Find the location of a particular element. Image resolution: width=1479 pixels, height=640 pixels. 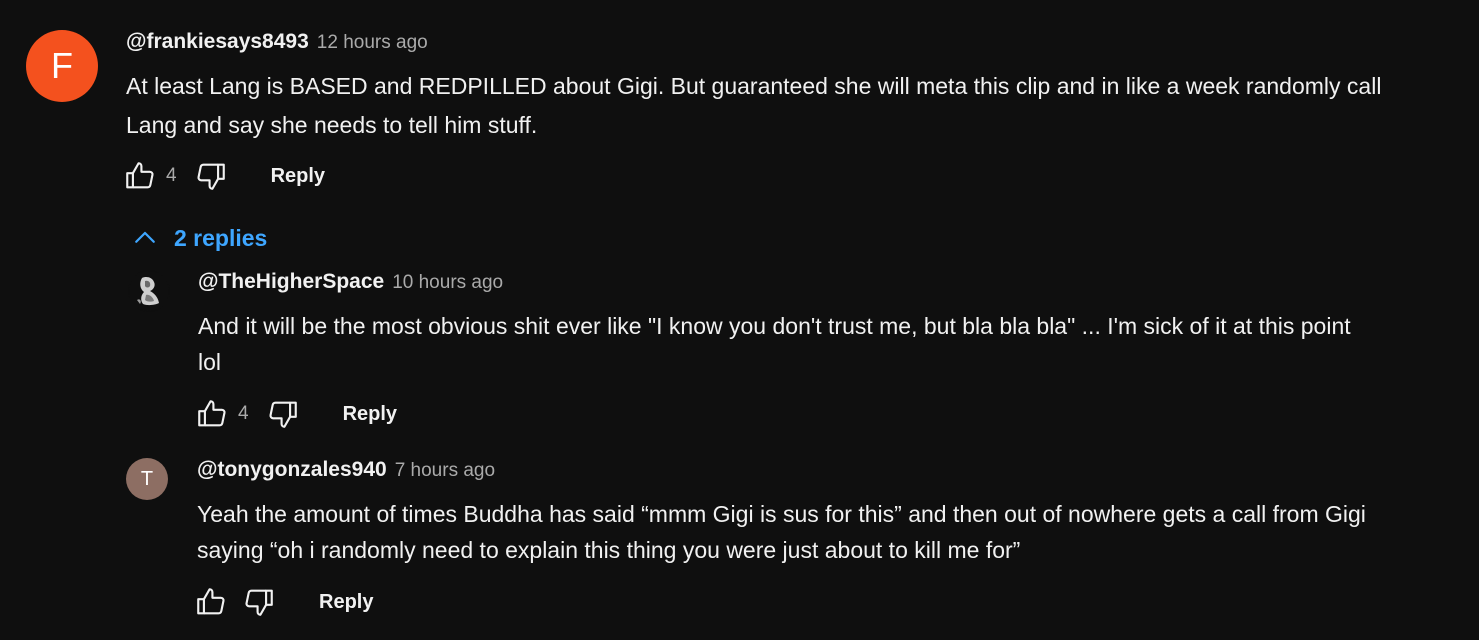

avatar is located at coordinates (149, 291).